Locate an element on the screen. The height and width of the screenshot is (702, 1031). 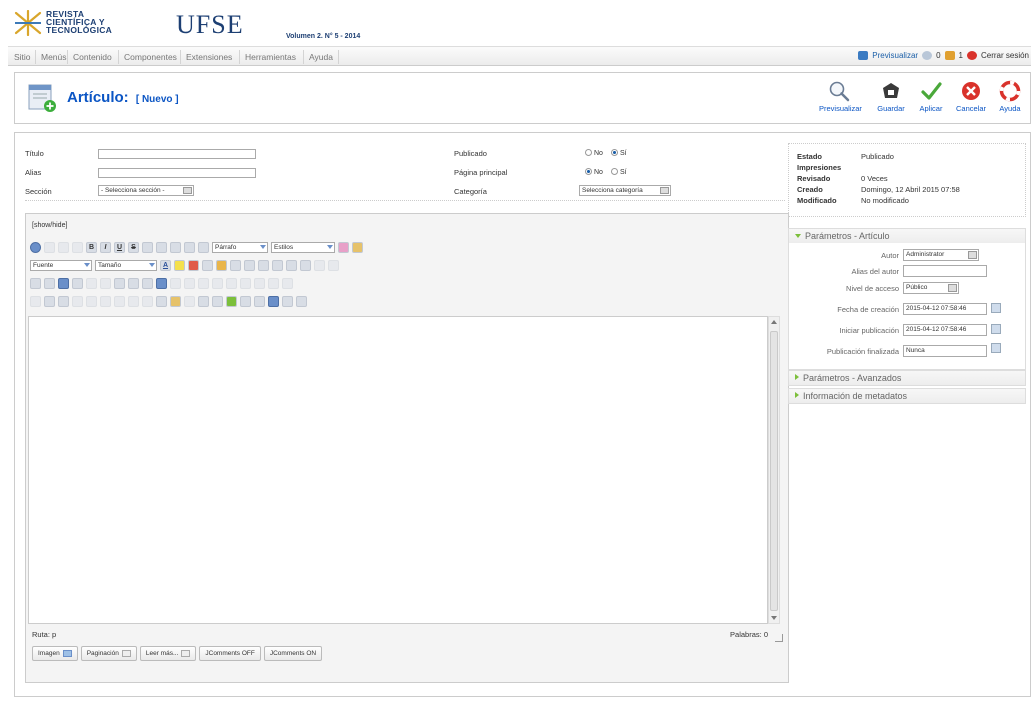
bold-icon: B is located at coordinates (91, 247).